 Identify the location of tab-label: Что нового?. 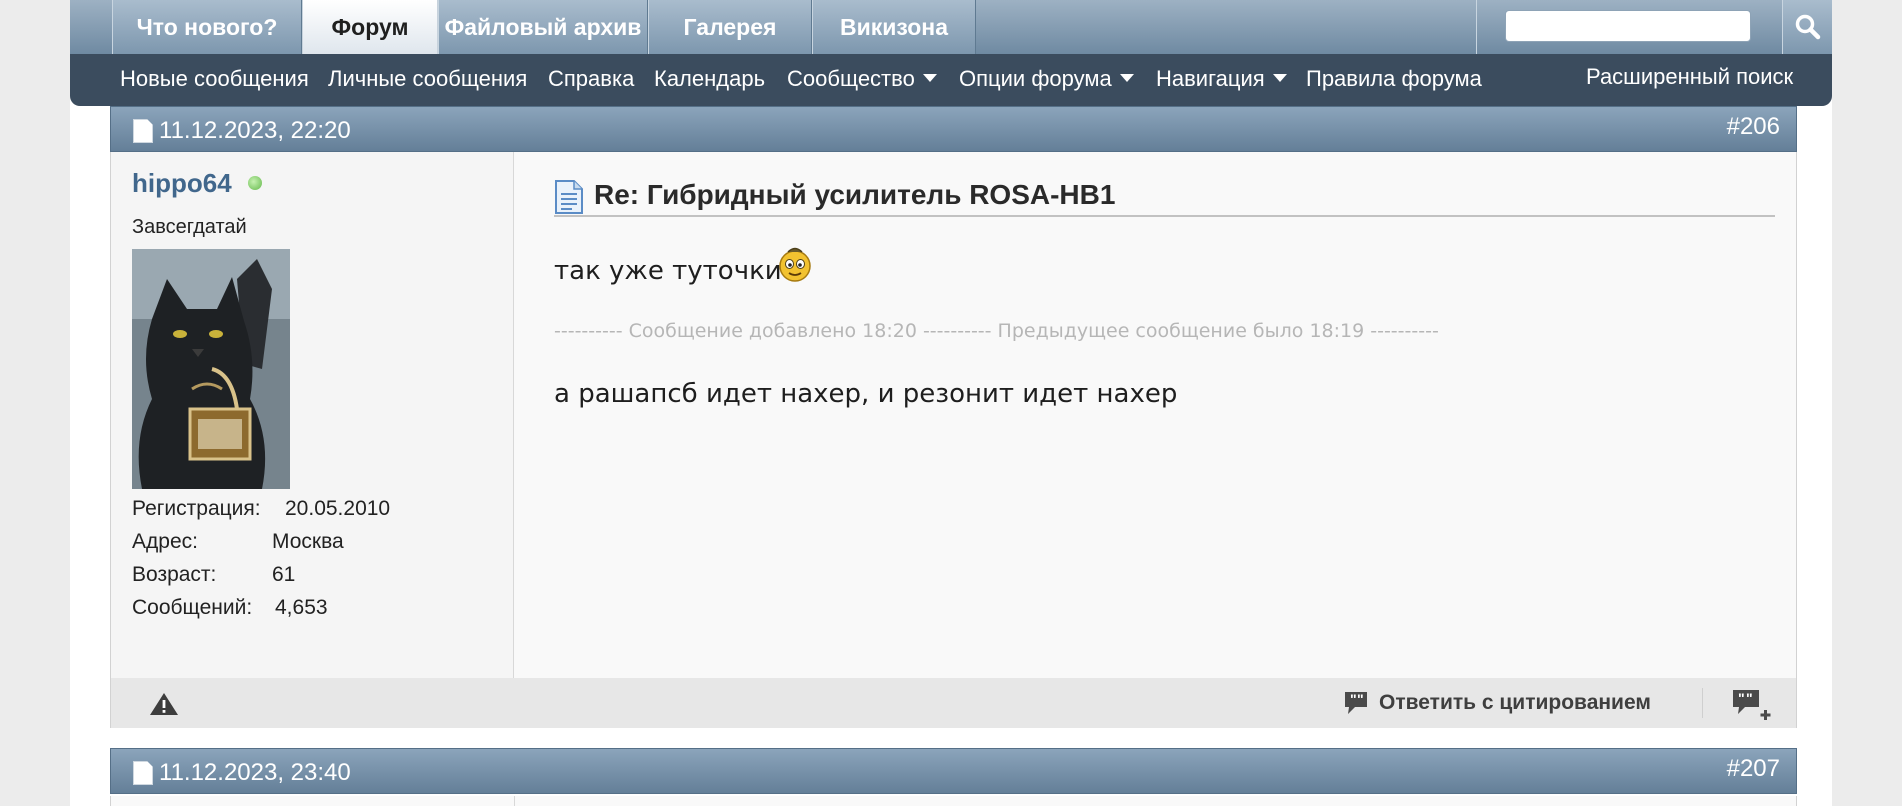
(207, 26).